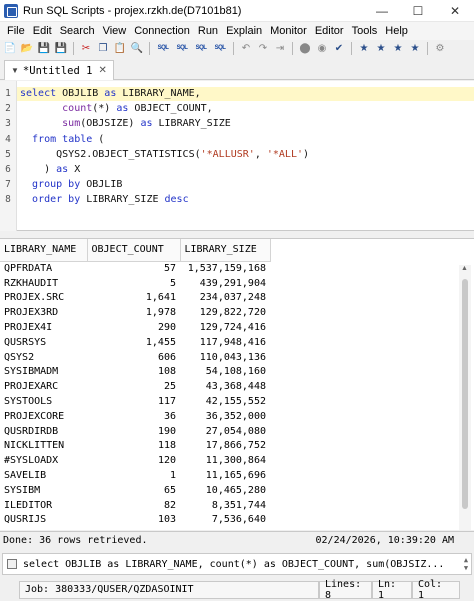  I want to click on column-header-library-name: LIBRARY_NAME, so click(44, 250).